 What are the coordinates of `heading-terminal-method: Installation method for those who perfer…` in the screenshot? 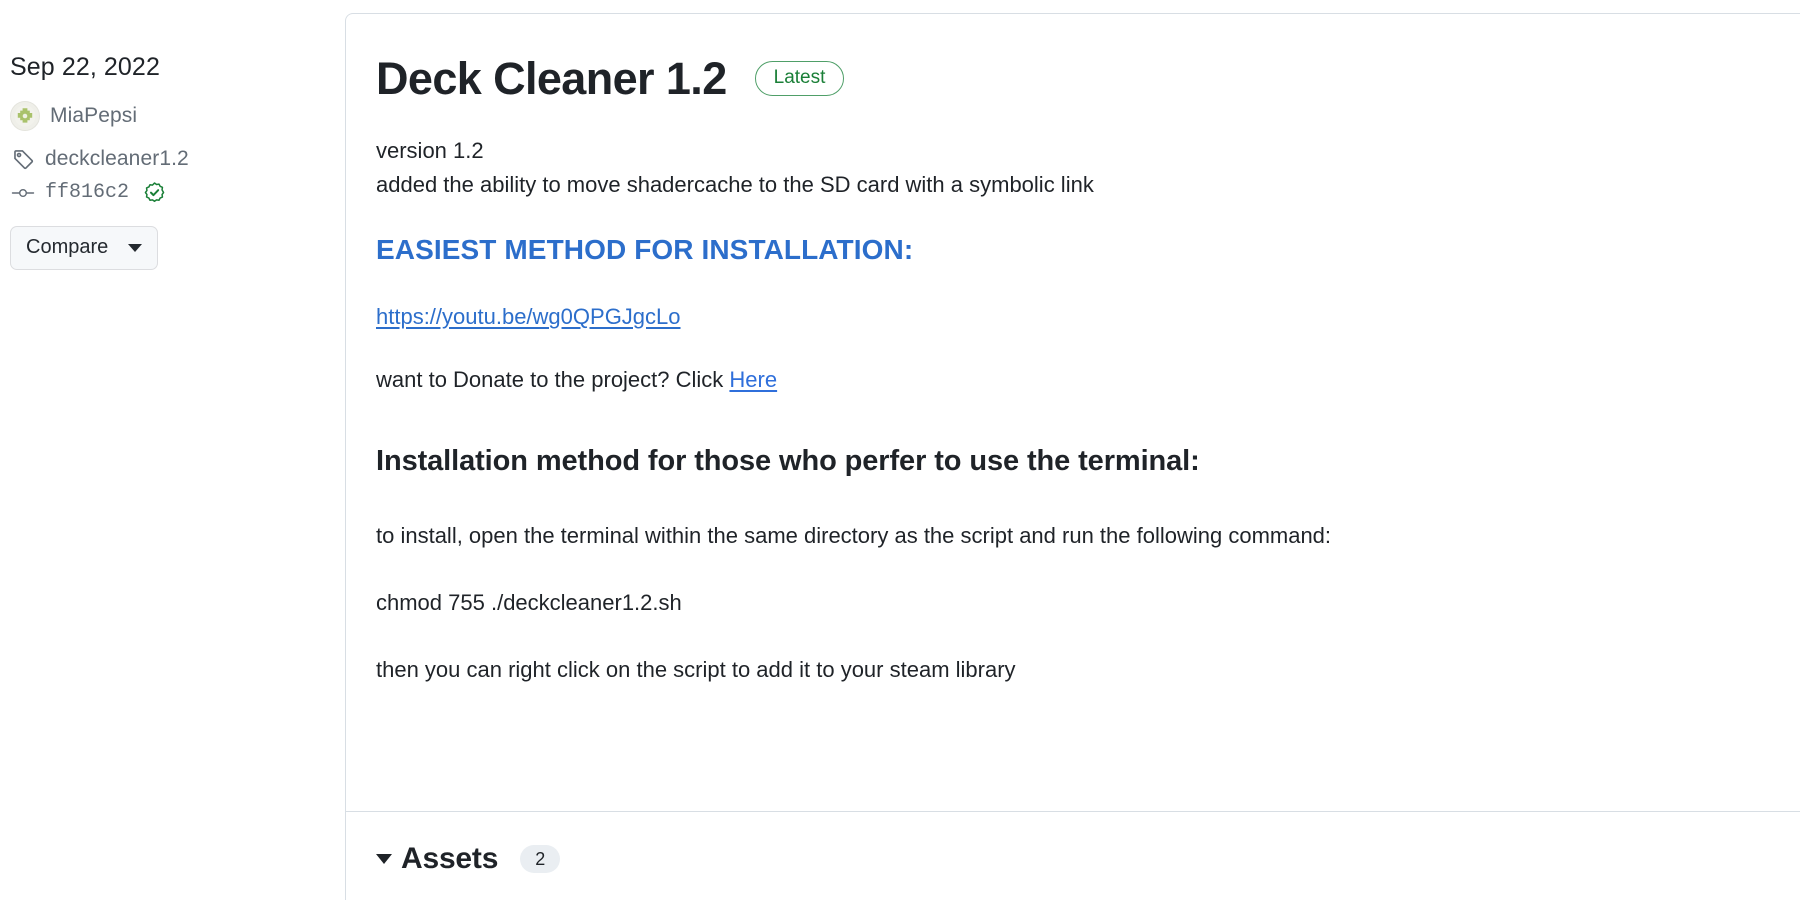 It's located at (788, 461).